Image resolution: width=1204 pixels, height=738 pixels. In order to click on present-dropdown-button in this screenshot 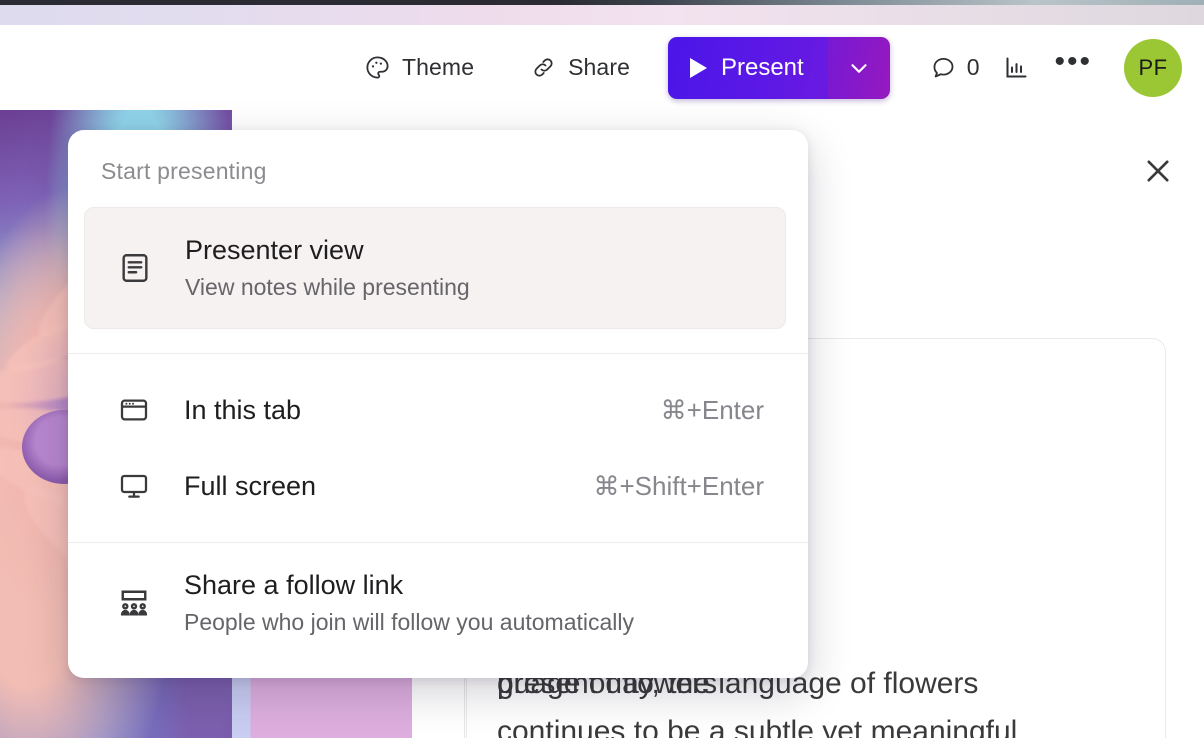, I will do `click(858, 67)`.